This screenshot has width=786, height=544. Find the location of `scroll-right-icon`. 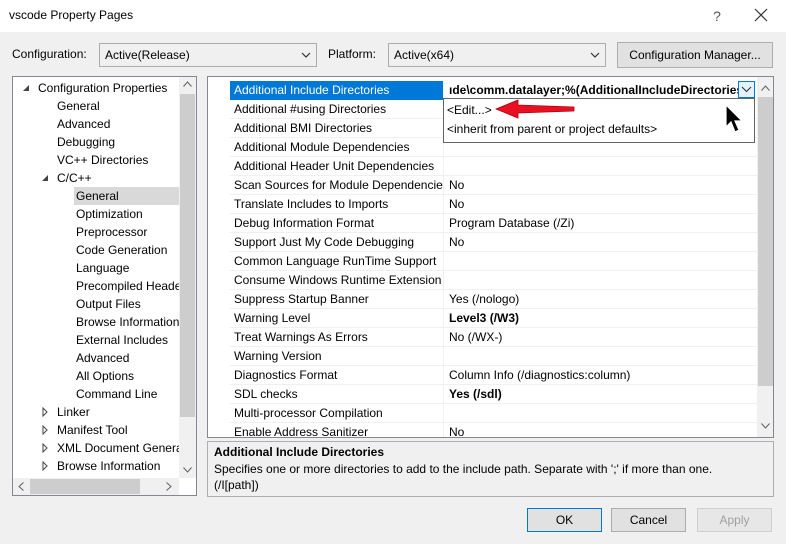

scroll-right-icon is located at coordinates (169, 486).